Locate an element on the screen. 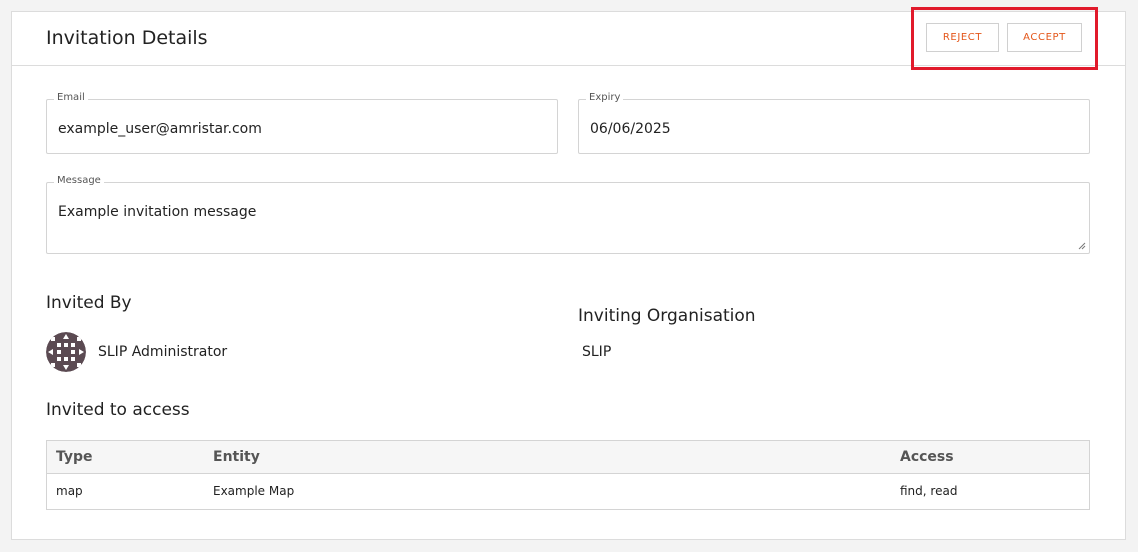 This screenshot has width=1138, height=552. reject-button: REJECT is located at coordinates (962, 37).